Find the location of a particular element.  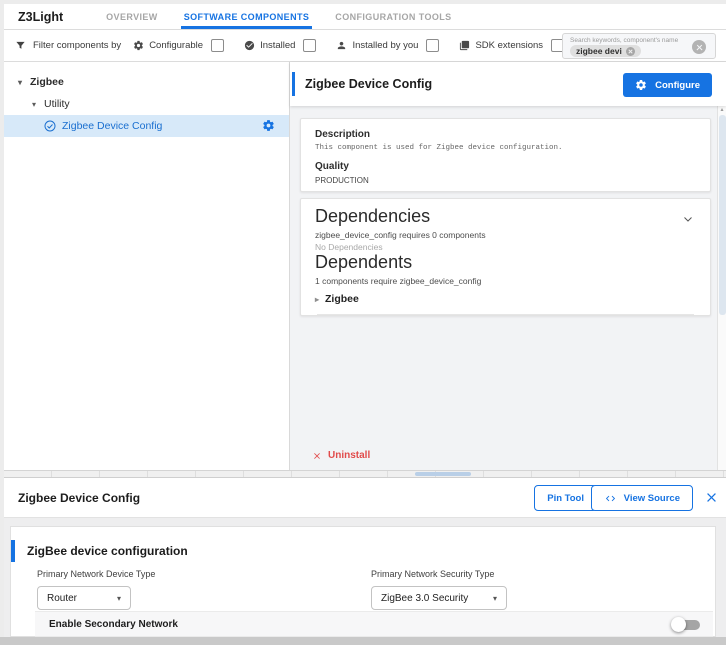

device-type-label: Primary Network Device Type is located at coordinates (96, 574).